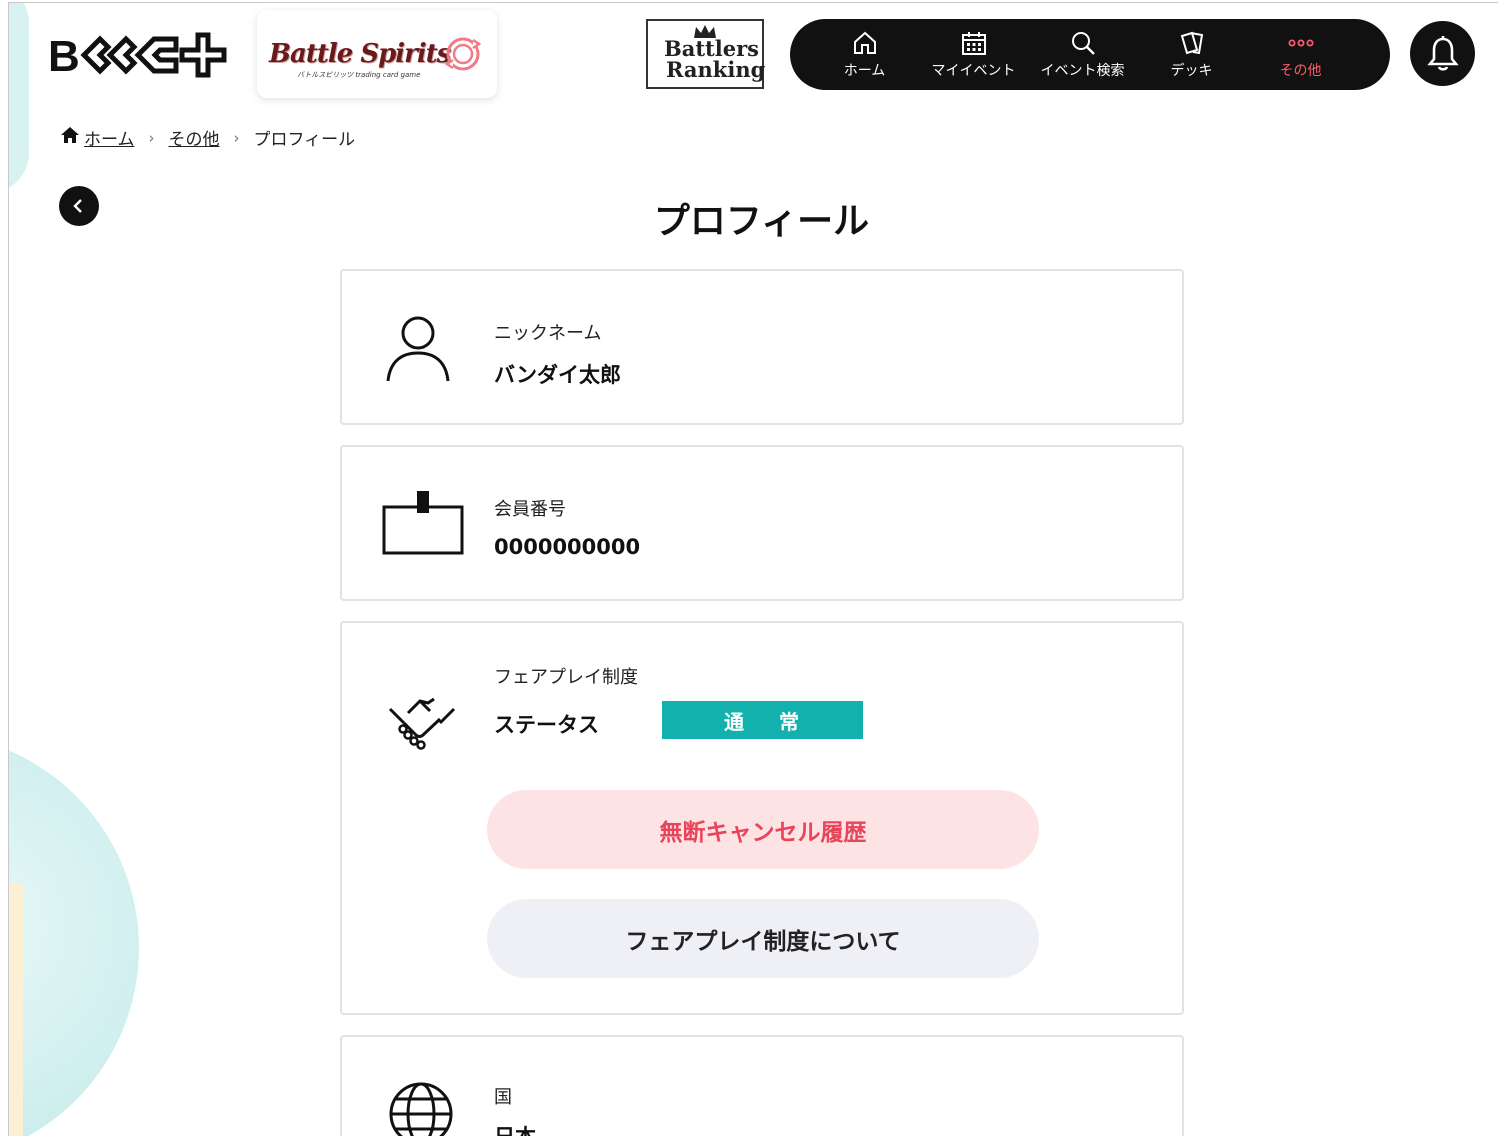 The image size is (1498, 1136). I want to click on breadcrumb: ホーム › その他 › プロフィール, so click(207, 137).